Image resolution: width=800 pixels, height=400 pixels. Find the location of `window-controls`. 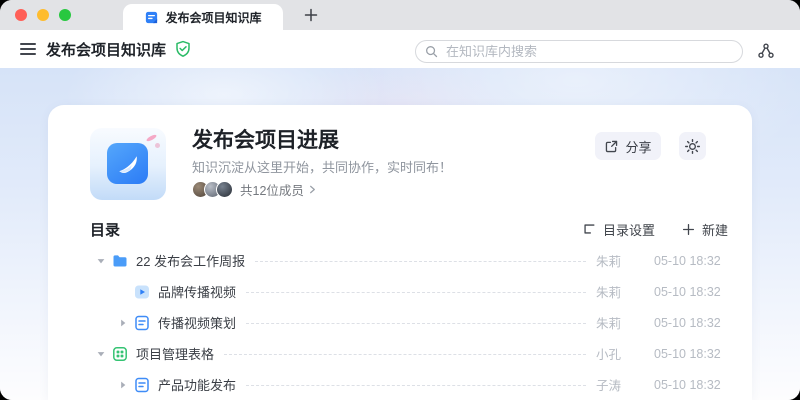

window-controls is located at coordinates (43, 15).